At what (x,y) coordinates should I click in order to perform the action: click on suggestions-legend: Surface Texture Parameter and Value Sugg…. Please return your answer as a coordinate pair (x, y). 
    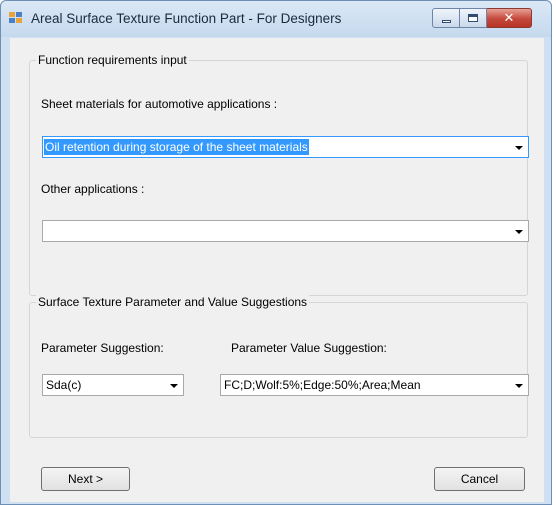
    Looking at the image, I should click on (173, 302).